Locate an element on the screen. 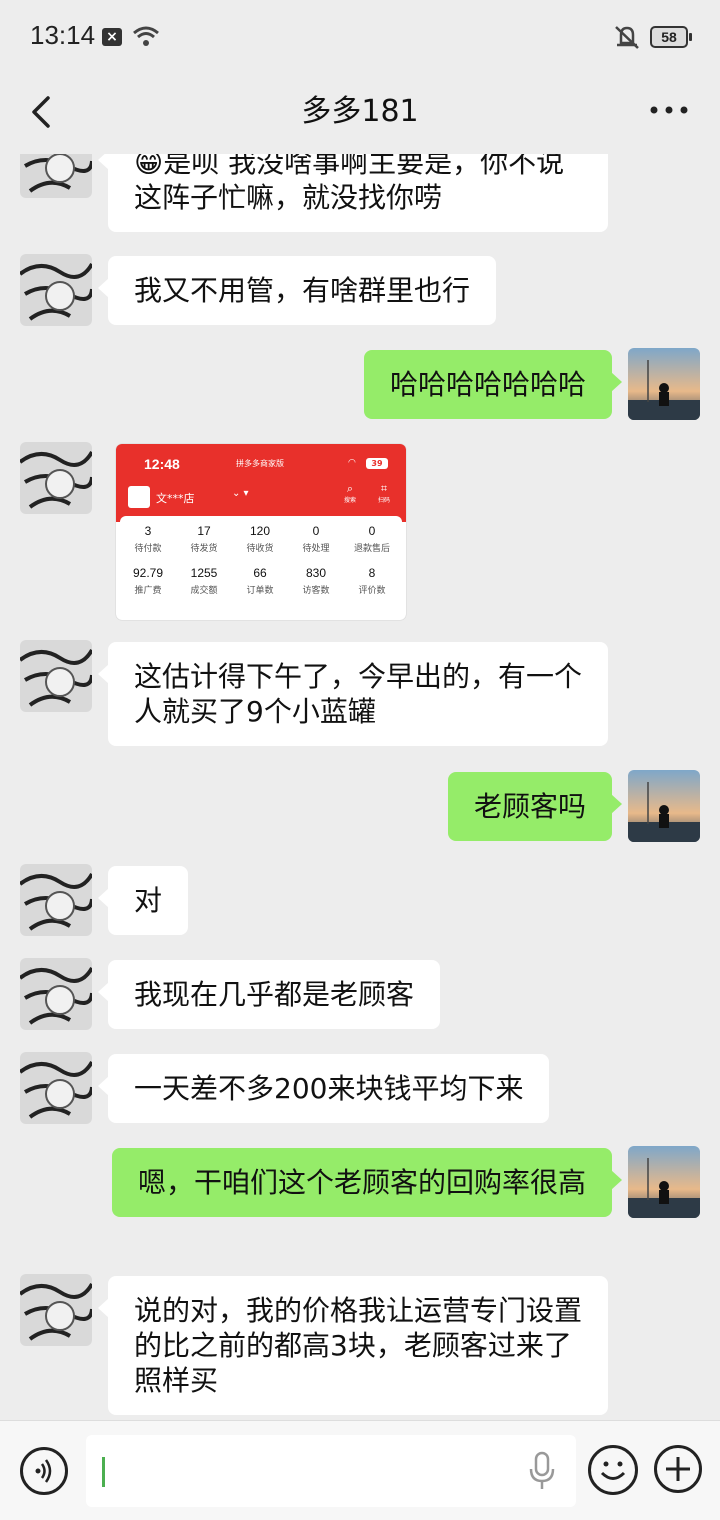 Image resolution: width=720 pixels, height=1520 pixels. more-actions-button is located at coordinates (678, 1469).